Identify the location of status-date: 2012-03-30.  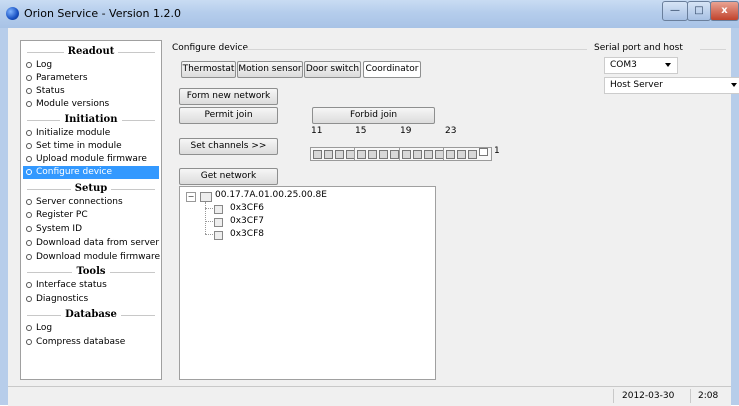
(654, 396).